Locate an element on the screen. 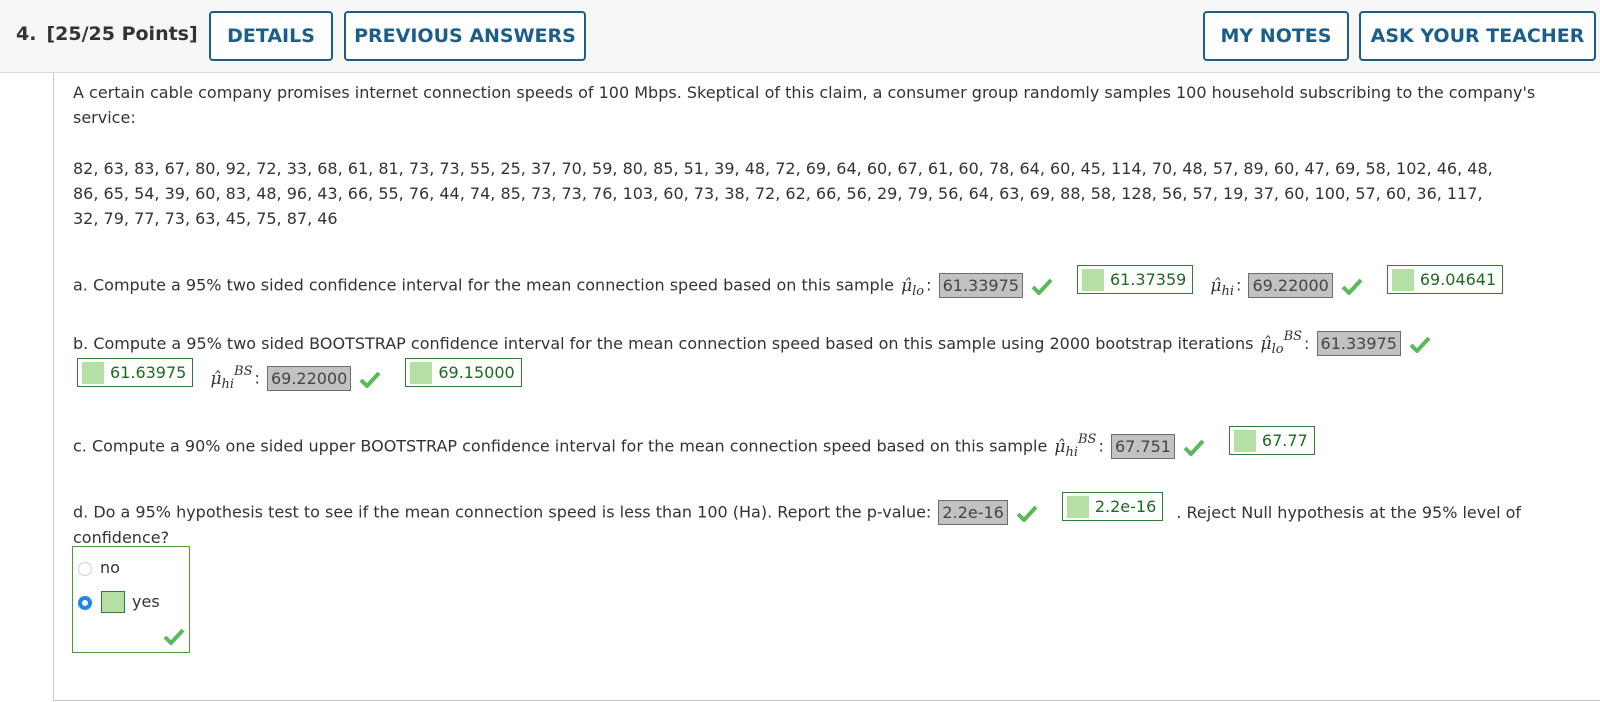 The height and width of the screenshot is (702, 1600). question-title: 4. [25/25 Points] is located at coordinates (112, 34).